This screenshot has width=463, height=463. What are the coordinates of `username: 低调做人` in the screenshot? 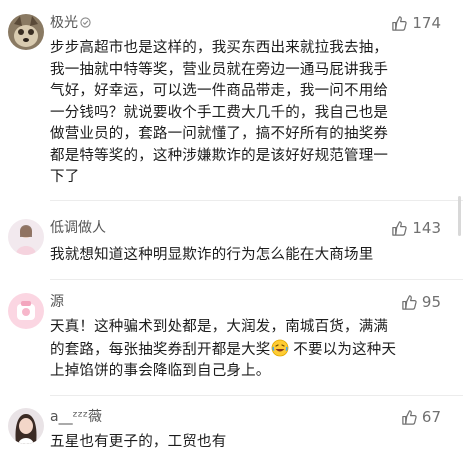 It's located at (78, 228).